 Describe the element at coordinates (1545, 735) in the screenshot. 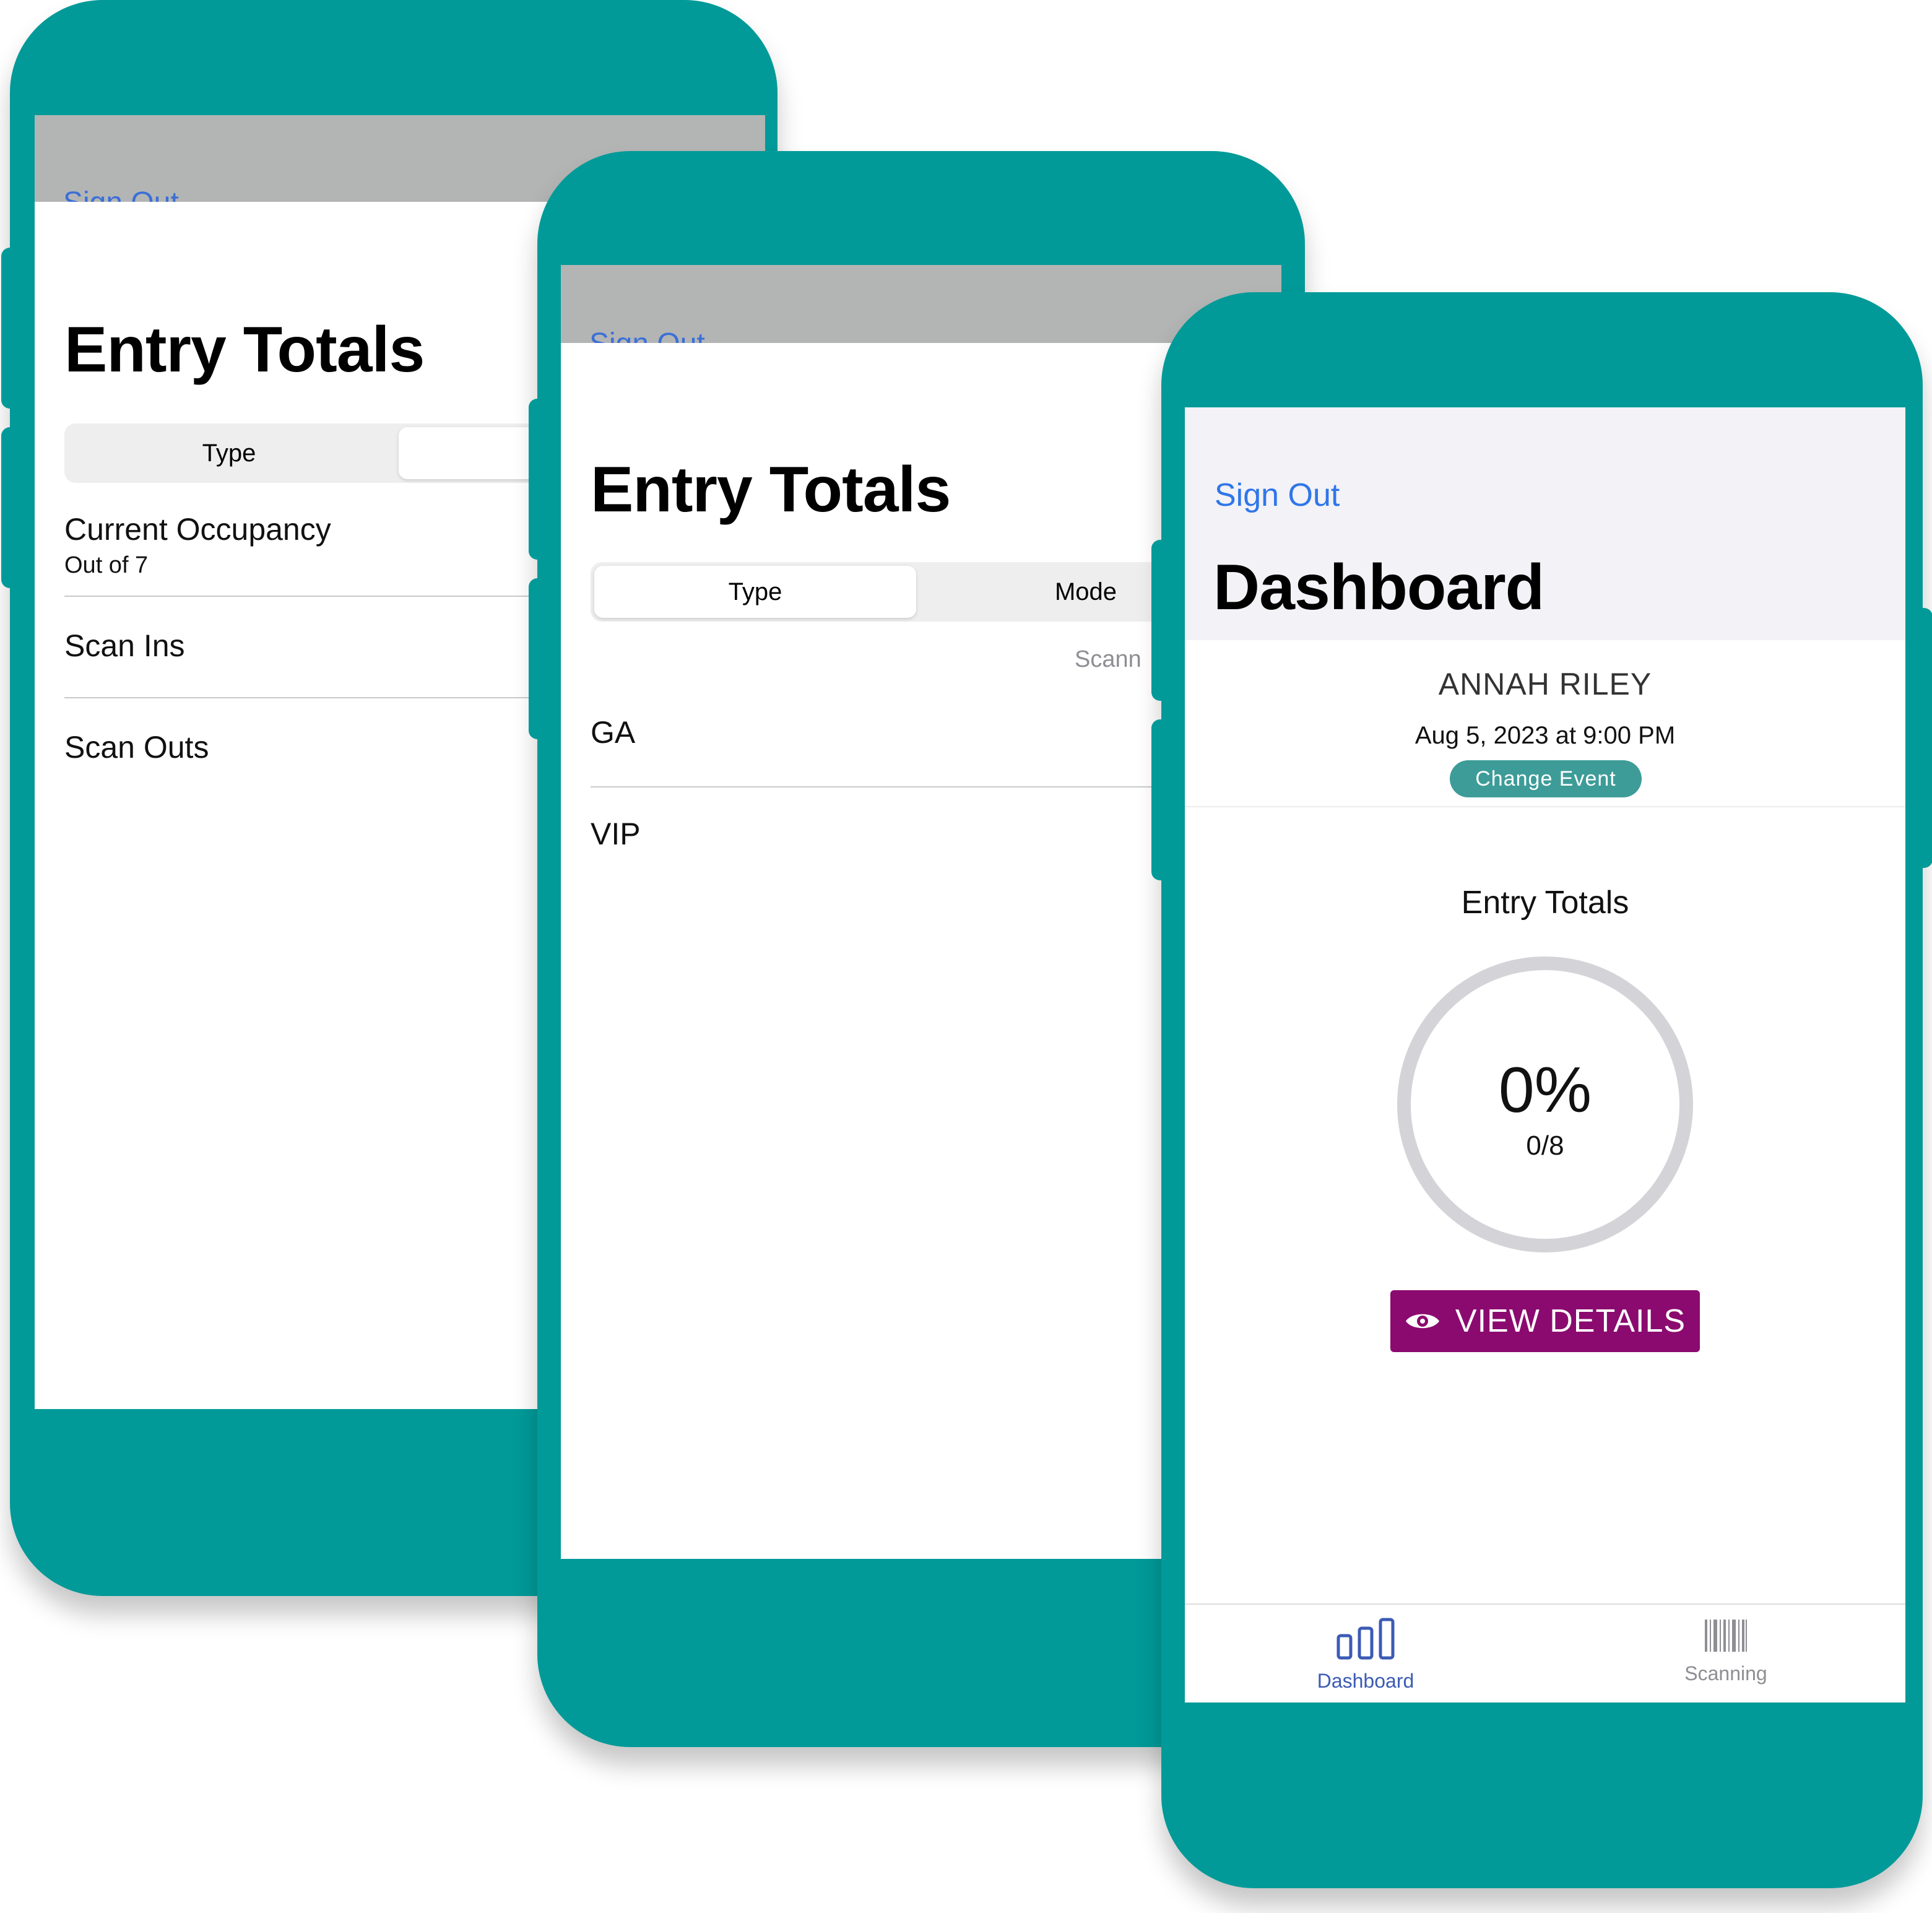

I see `event-date: Aug 5, 2023 at 9:00 PM` at that location.